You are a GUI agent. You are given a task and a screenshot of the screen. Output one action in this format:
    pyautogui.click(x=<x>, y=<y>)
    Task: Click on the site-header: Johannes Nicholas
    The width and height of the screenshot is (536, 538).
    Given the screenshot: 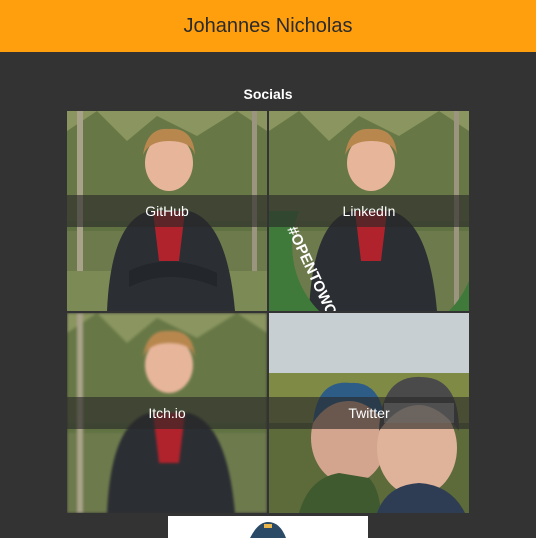 What is the action you would take?
    pyautogui.click(x=268, y=26)
    